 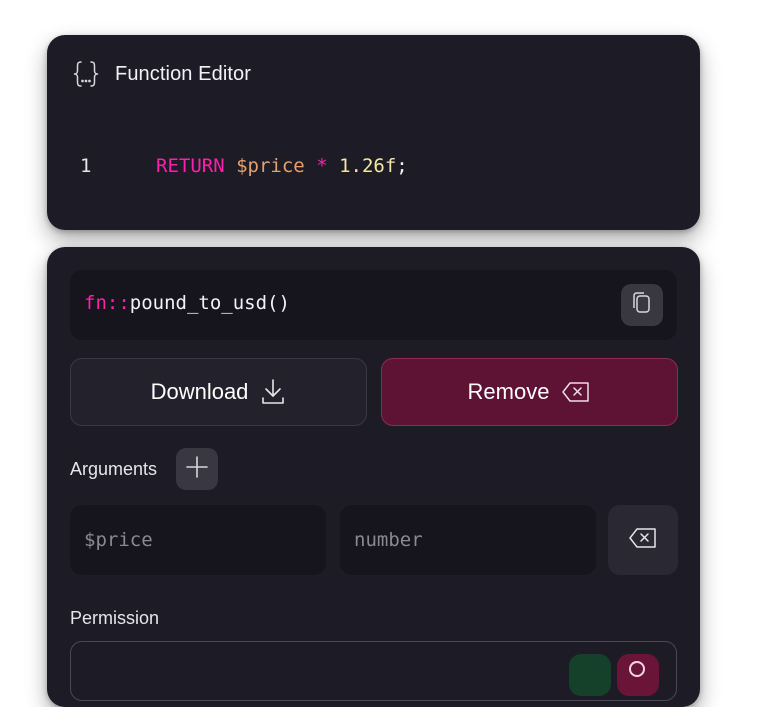 What do you see at coordinates (199, 391) in the screenshot?
I see `download-label: Download` at bounding box center [199, 391].